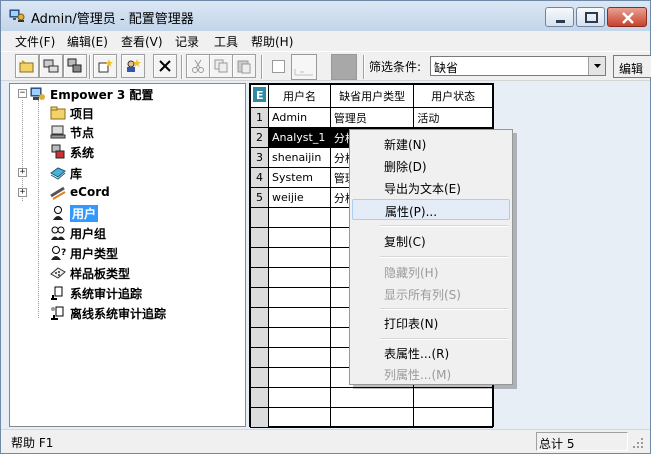 Image resolution: width=651 pixels, height=454 pixels. I want to click on menu-item-hide-column: 隐藏列(H), so click(431, 271).